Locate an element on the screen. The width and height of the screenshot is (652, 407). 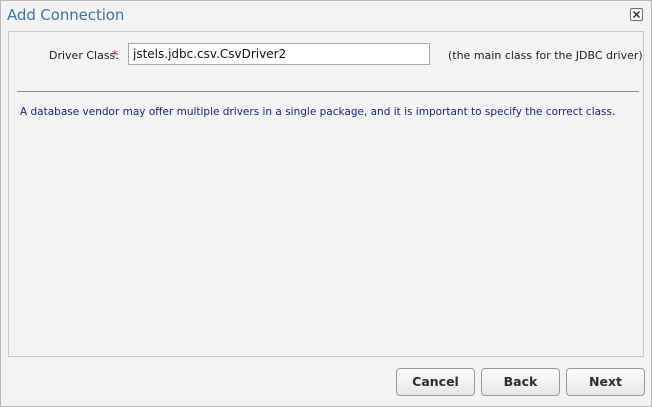
cancel-button: Cancel is located at coordinates (435, 382).